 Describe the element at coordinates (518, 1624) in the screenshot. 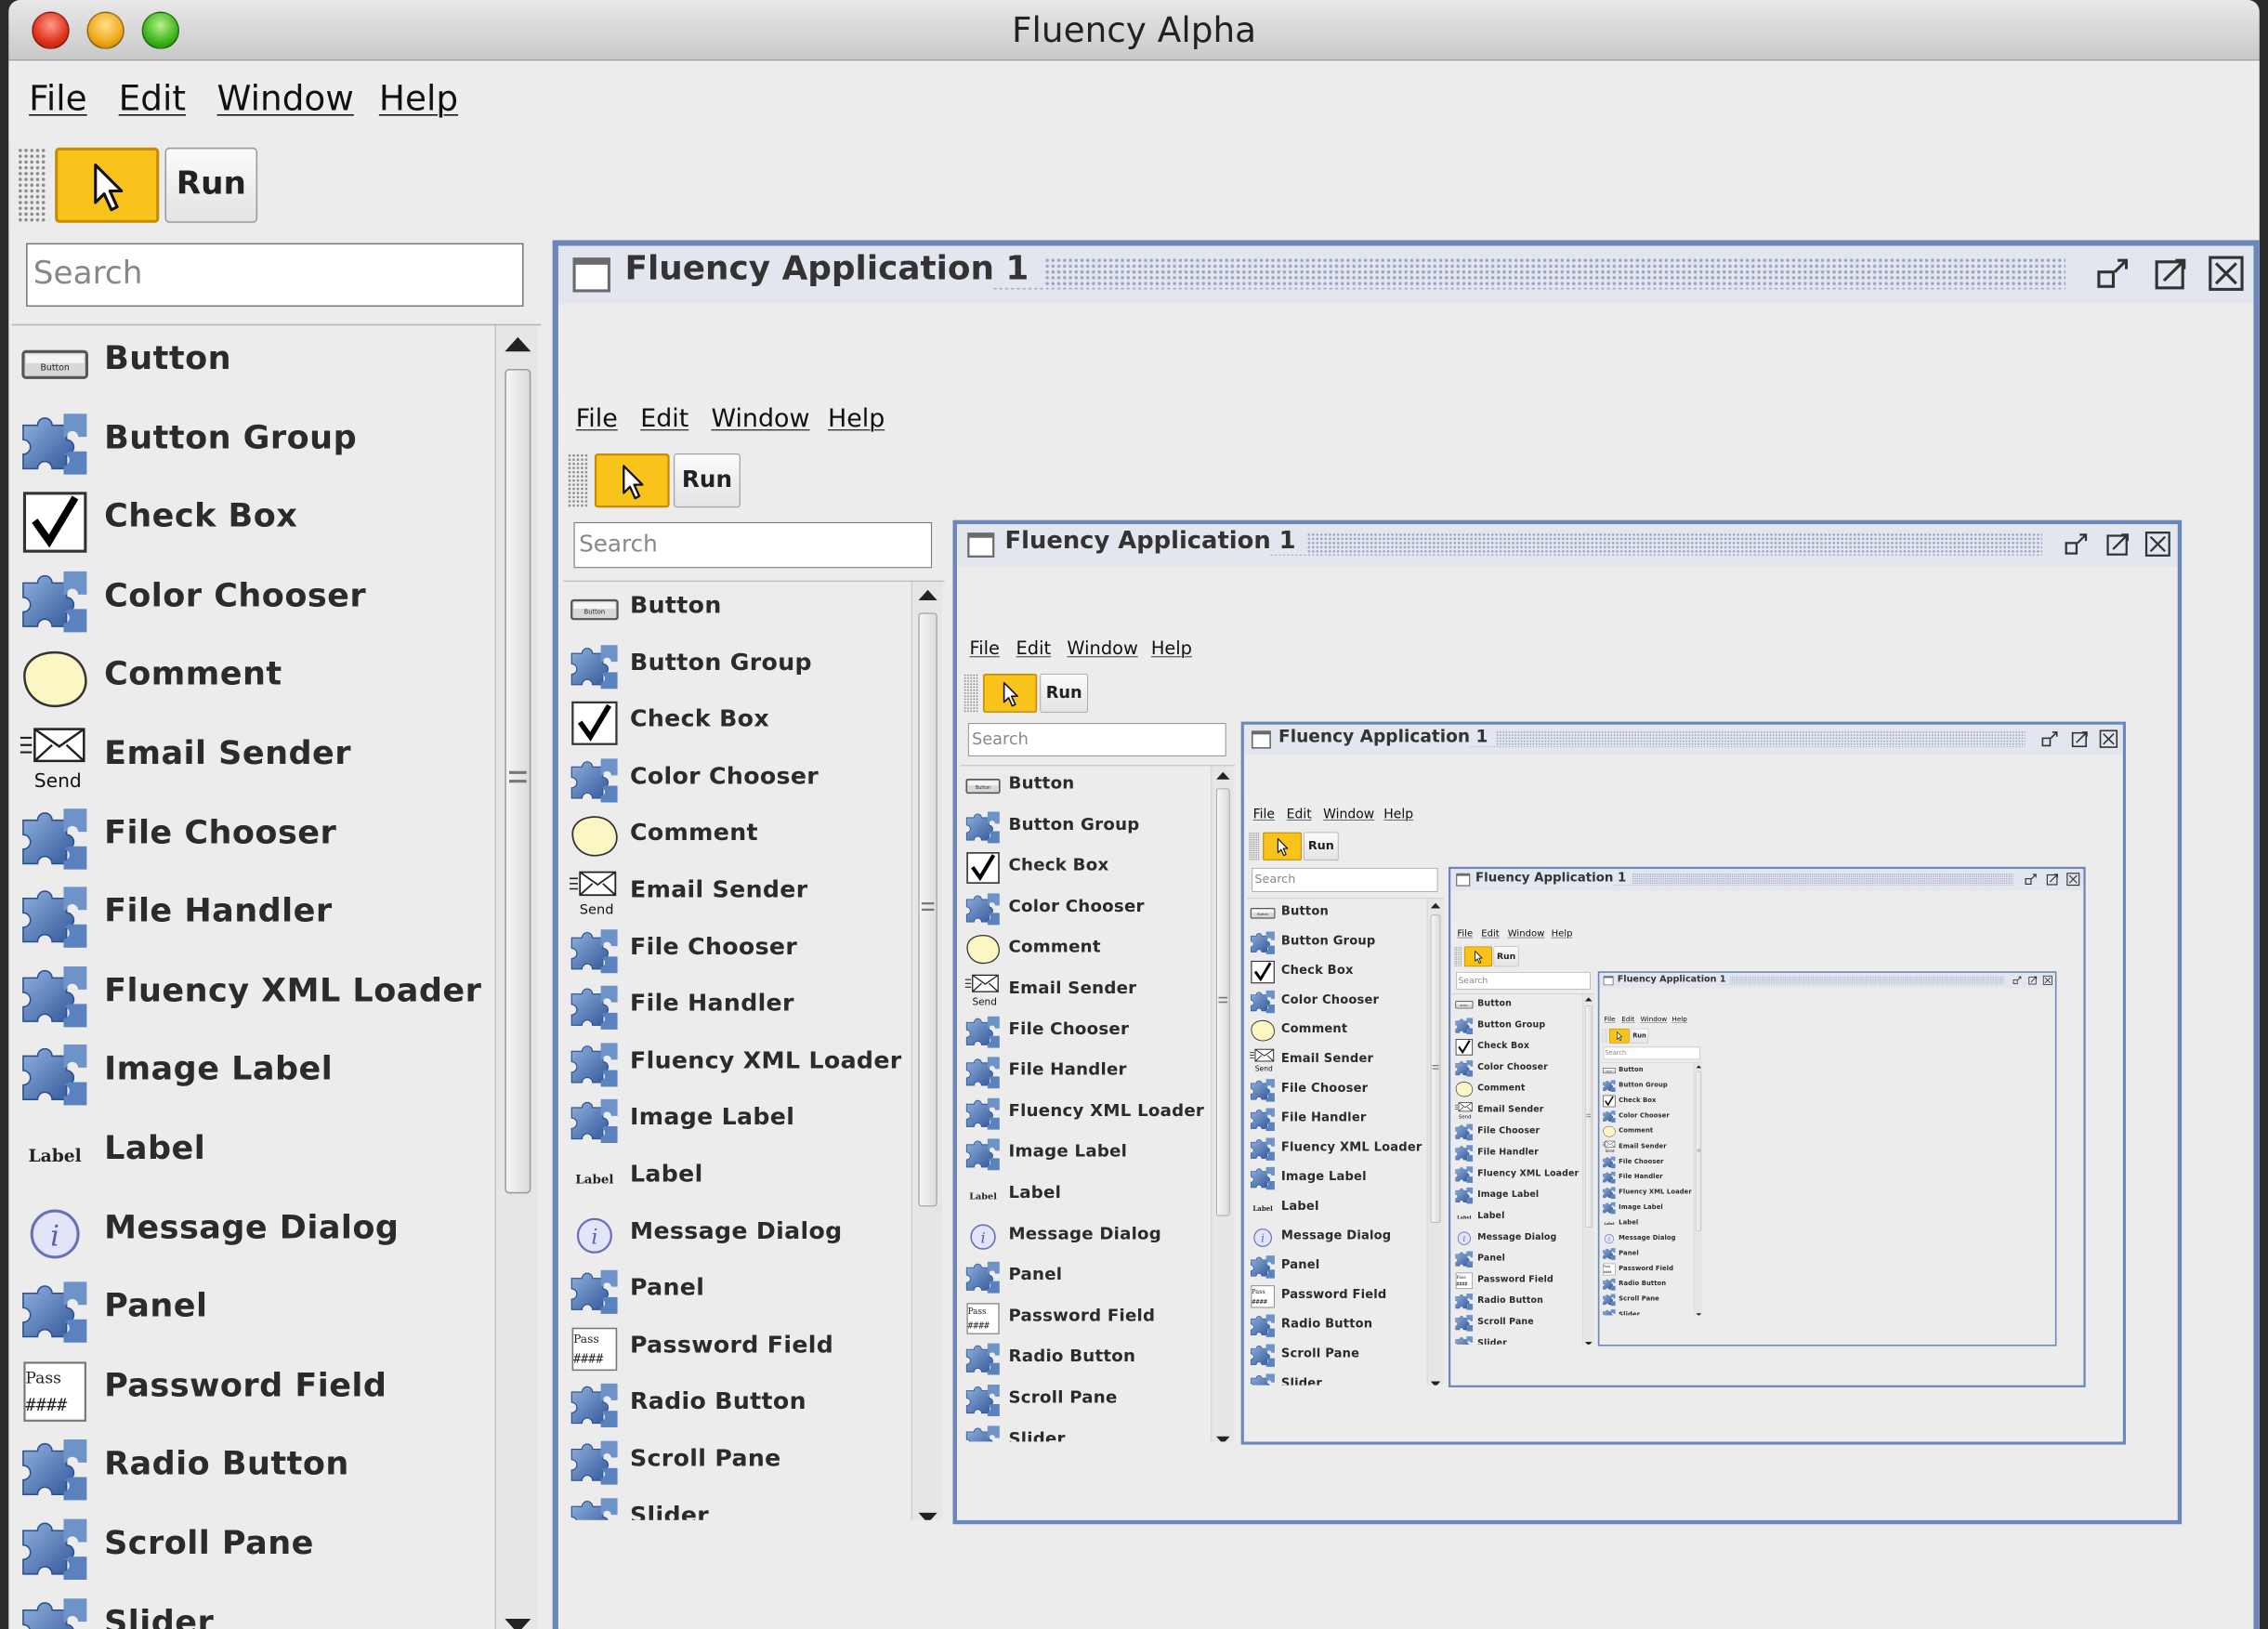

I see `scroll-down-arrow-icon` at that location.